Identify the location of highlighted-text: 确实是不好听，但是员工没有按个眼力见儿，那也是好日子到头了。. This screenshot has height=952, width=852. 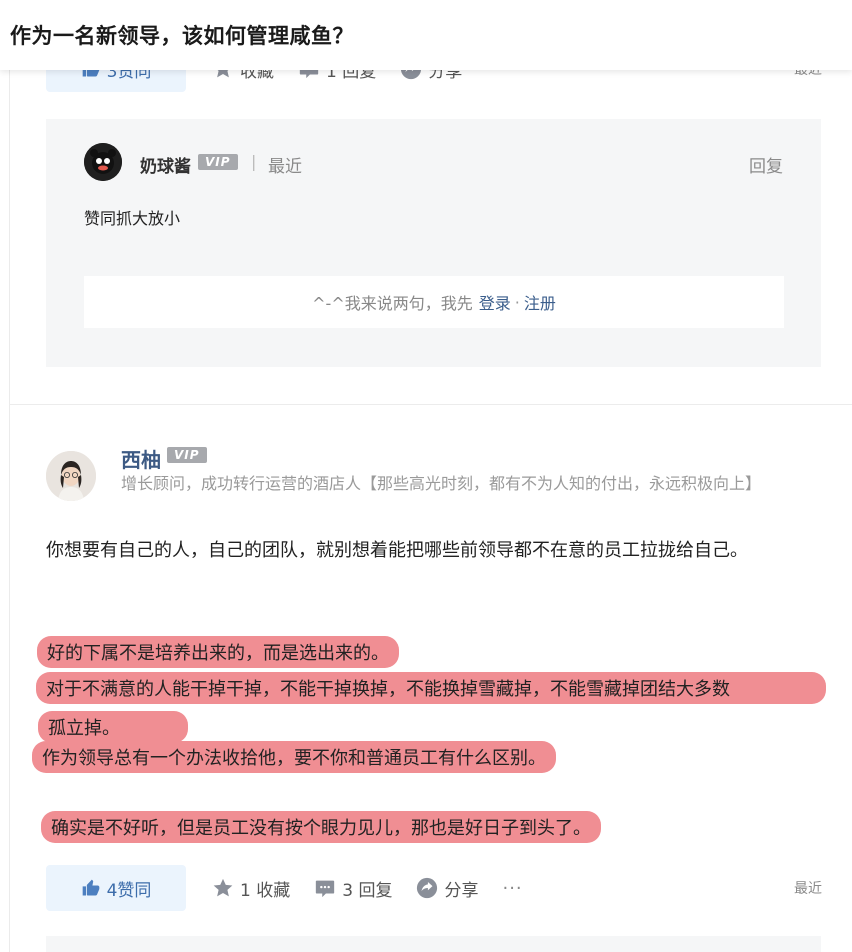
(321, 827).